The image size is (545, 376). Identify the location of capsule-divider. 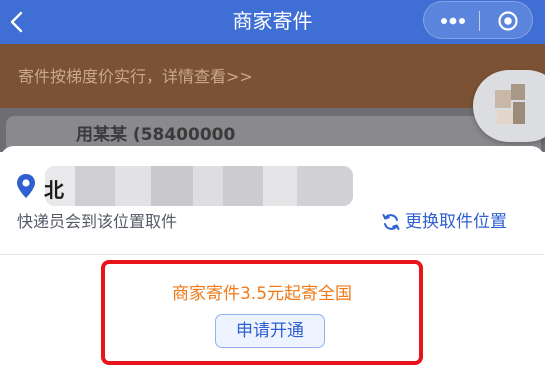
(479, 21).